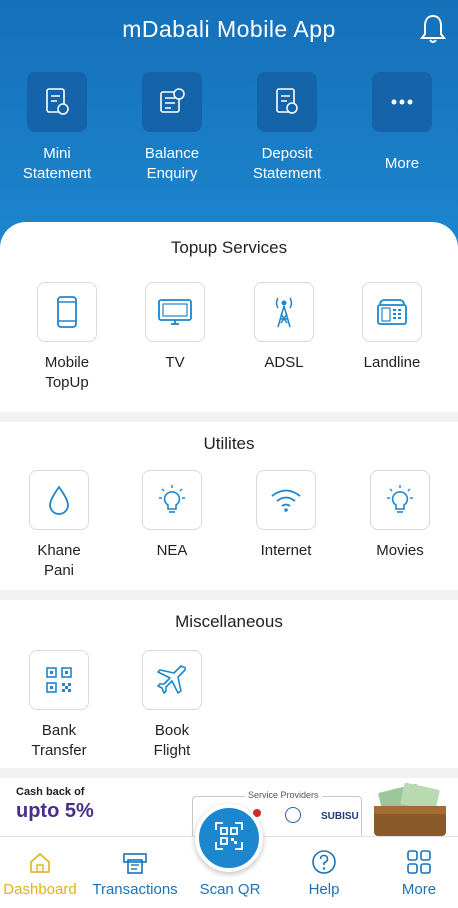  What do you see at coordinates (293, 815) in the screenshot?
I see `provider-logo-seal` at bounding box center [293, 815].